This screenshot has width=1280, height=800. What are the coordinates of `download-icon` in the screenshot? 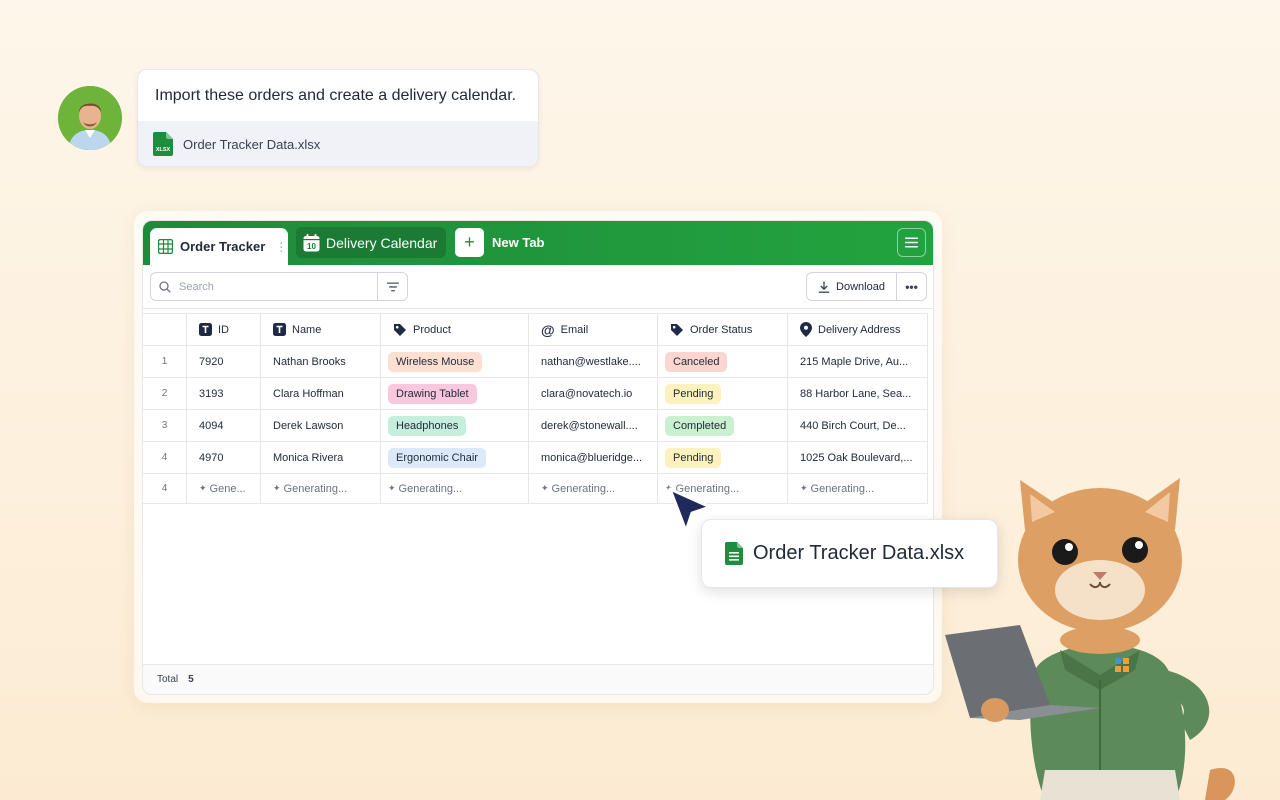 It's located at (824, 287).